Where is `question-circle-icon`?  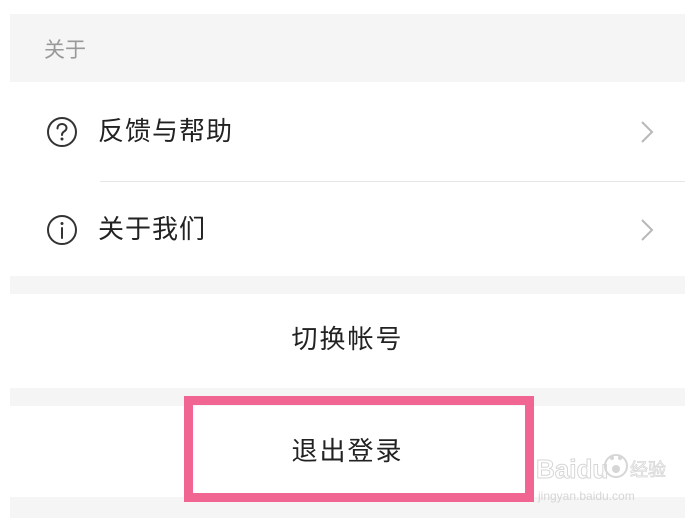 question-circle-icon is located at coordinates (62, 132).